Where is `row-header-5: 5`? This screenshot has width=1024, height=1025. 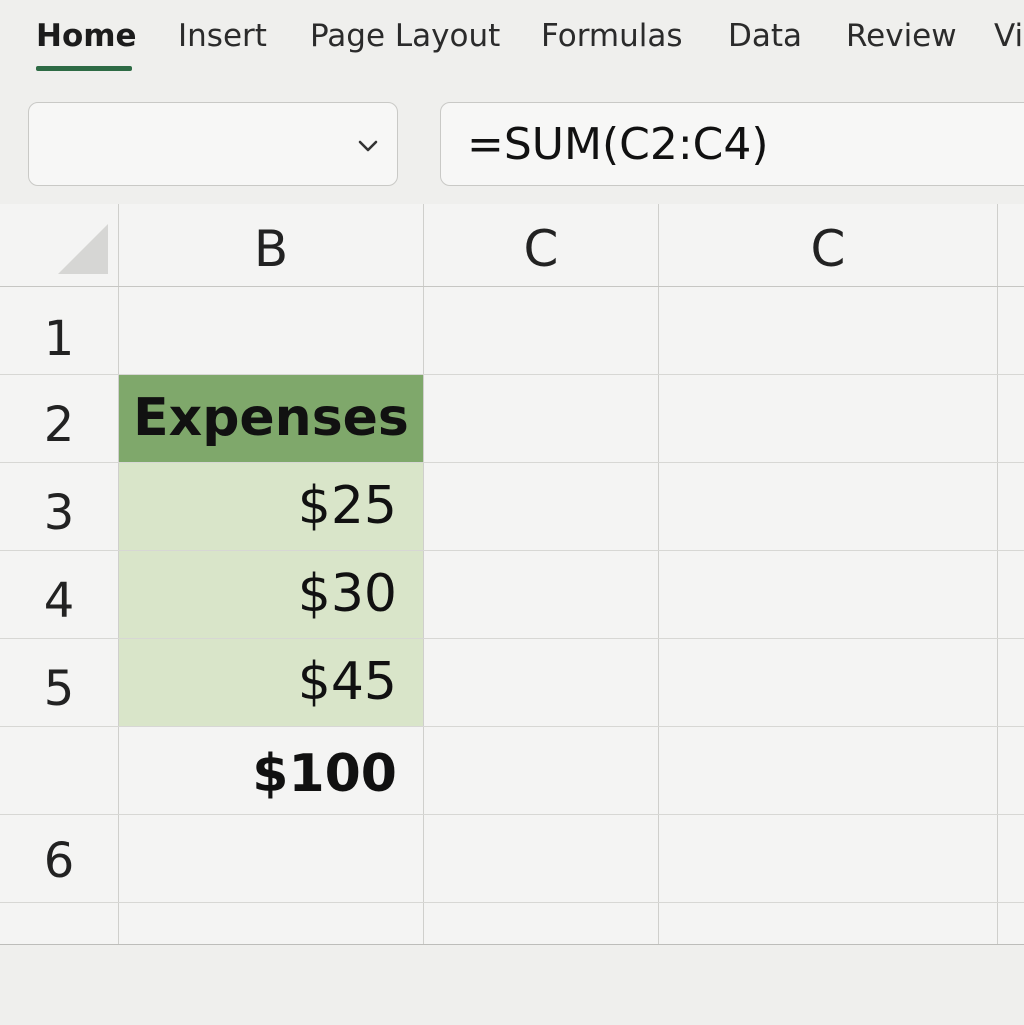
row-header-5: 5 is located at coordinates (59, 689).